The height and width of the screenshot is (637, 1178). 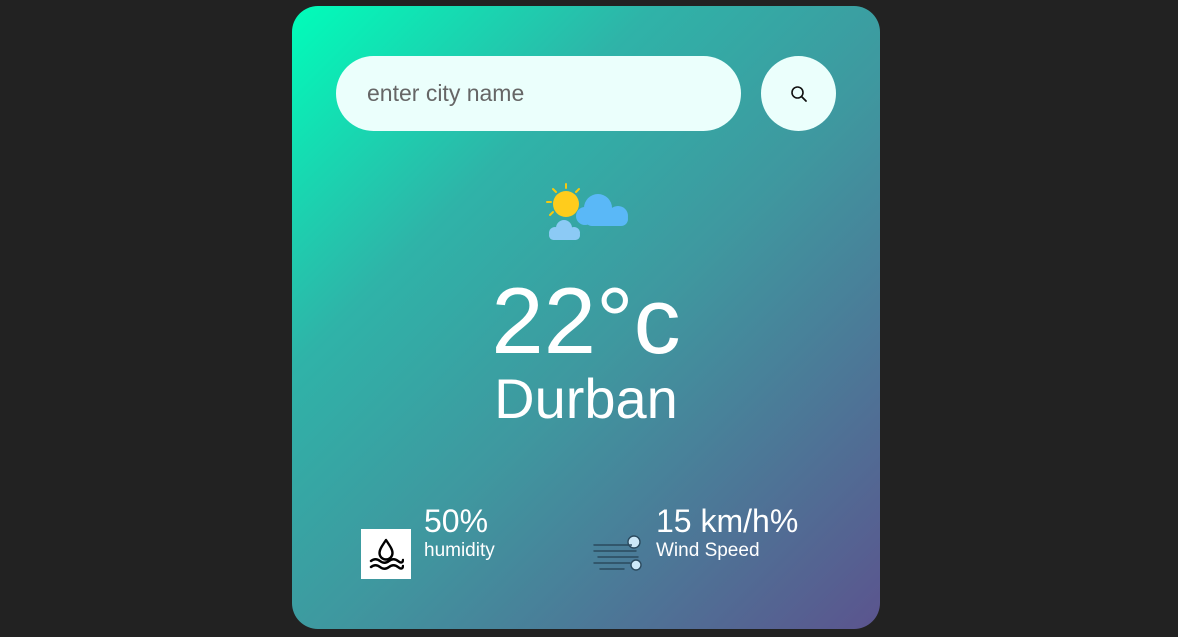 I want to click on wind-speed-label: Wind Speed, so click(x=708, y=550).